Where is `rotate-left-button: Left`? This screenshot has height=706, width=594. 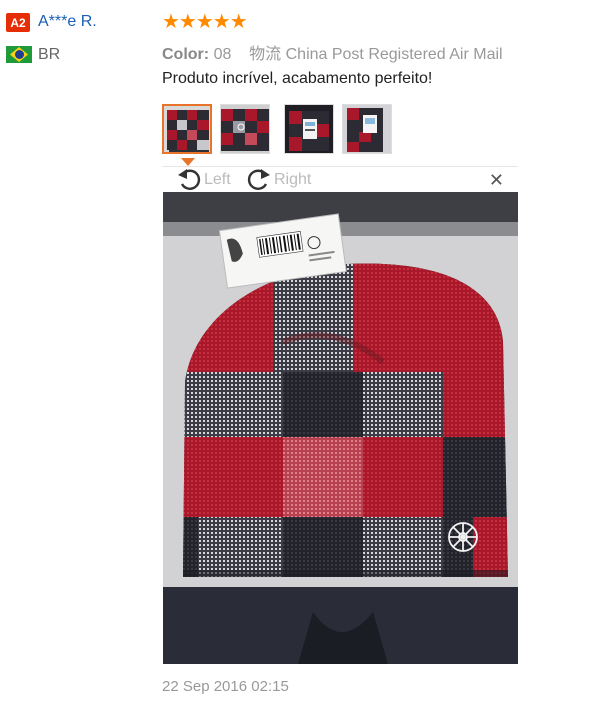
rotate-left-button: Left is located at coordinates (203, 180).